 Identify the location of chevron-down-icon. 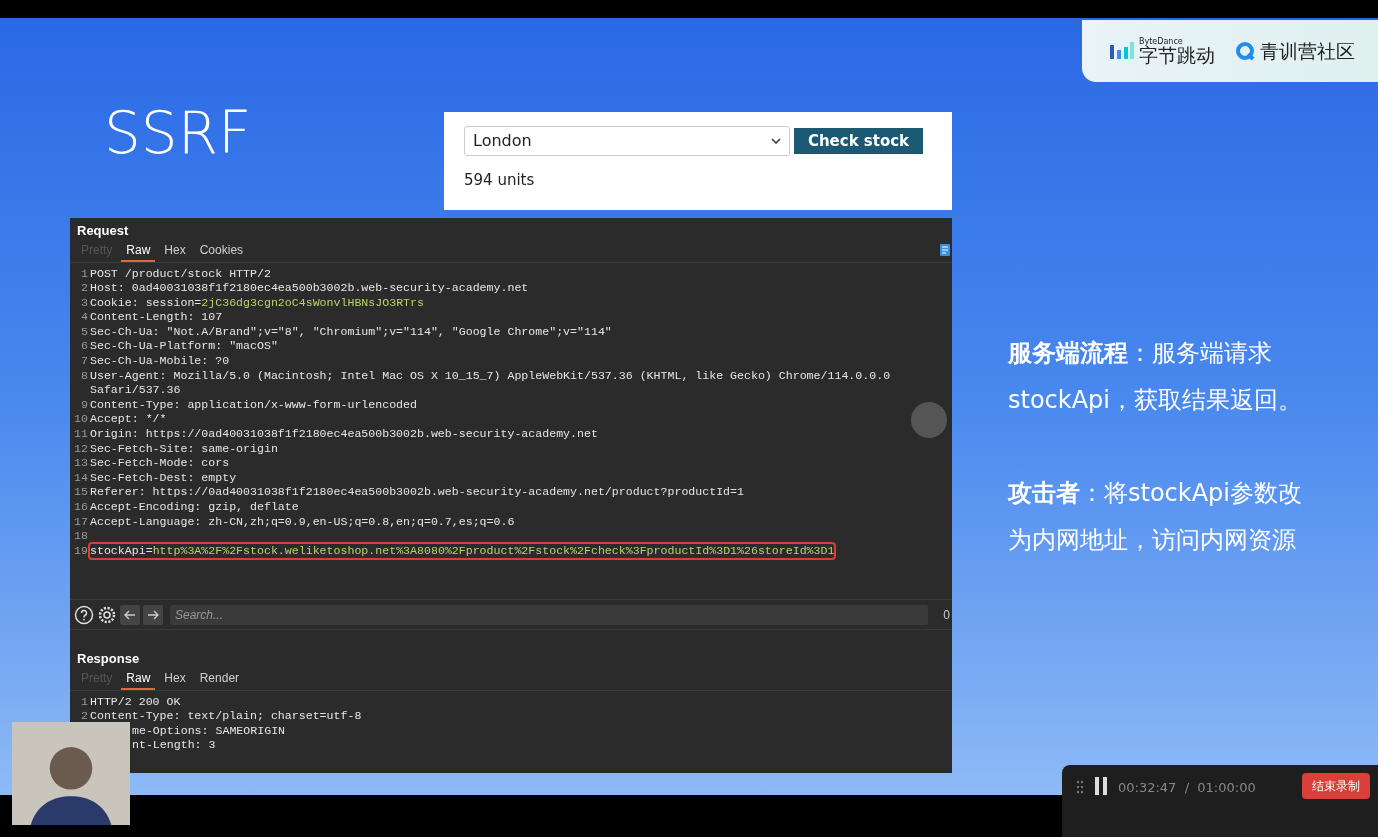
(776, 141).